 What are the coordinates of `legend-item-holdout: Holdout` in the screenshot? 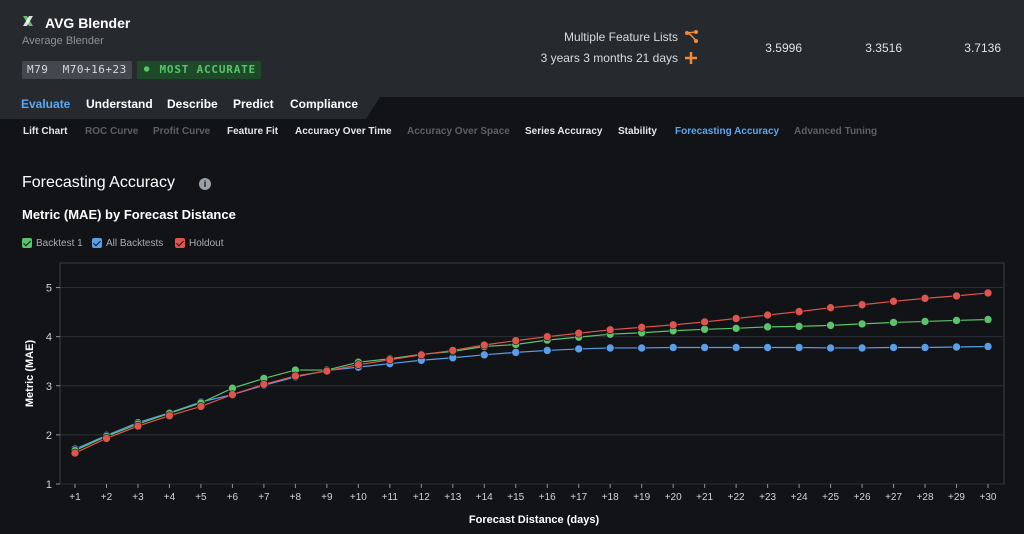 It's located at (199, 243).